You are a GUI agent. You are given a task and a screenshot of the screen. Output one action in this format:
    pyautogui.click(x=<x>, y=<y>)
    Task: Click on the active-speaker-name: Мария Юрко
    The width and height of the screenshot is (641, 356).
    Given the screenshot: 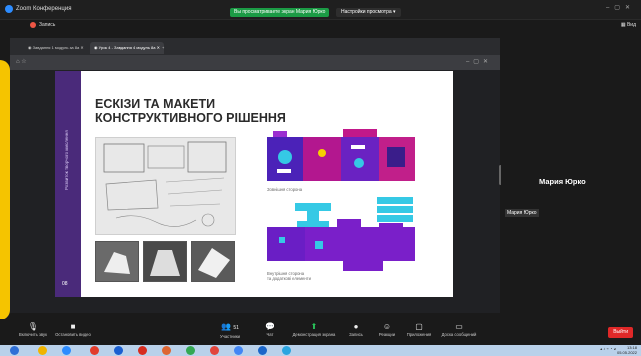 What is the action you would take?
    pyautogui.click(x=562, y=181)
    